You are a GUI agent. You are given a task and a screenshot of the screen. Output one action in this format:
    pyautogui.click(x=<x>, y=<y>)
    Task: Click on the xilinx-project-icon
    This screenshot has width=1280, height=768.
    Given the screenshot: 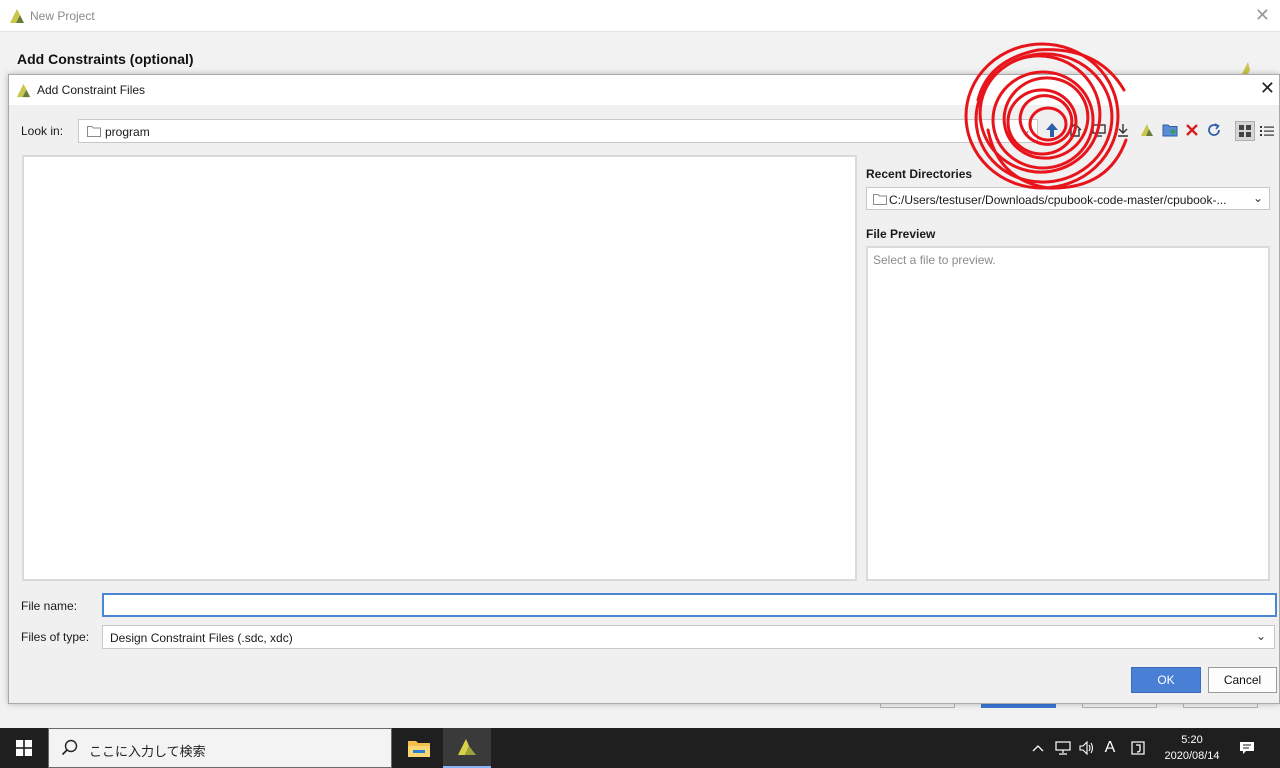 What is the action you would take?
    pyautogui.click(x=1147, y=130)
    